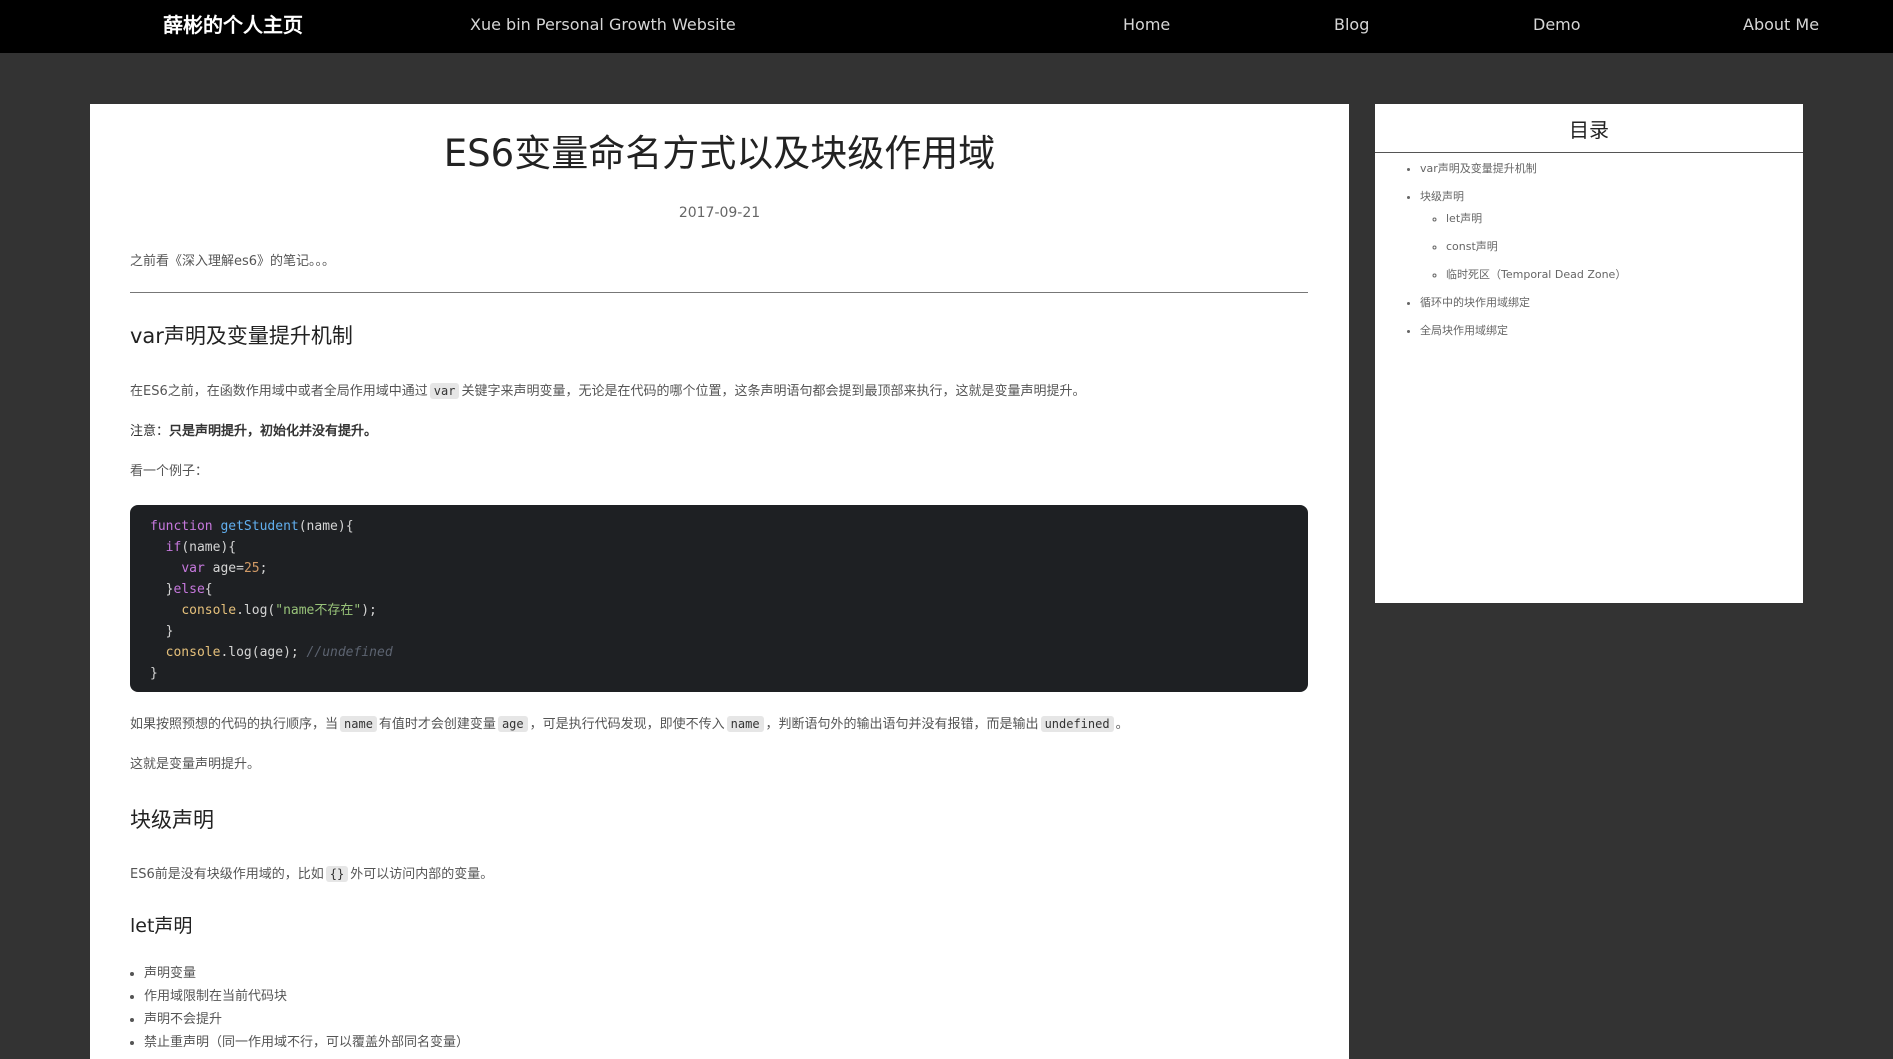 The height and width of the screenshot is (1059, 1893). I want to click on inline-code-age: age, so click(512, 724).